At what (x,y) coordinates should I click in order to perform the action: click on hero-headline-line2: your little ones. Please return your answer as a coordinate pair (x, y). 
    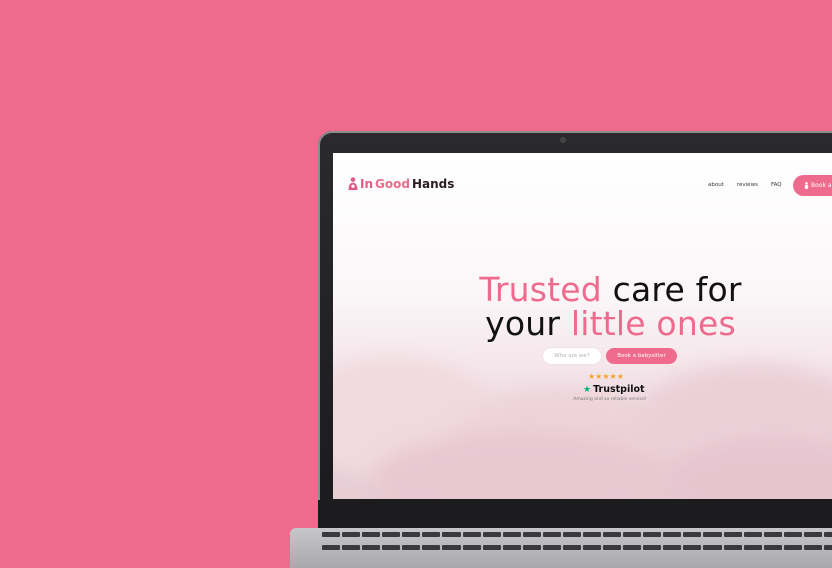
    Looking at the image, I should click on (582, 323).